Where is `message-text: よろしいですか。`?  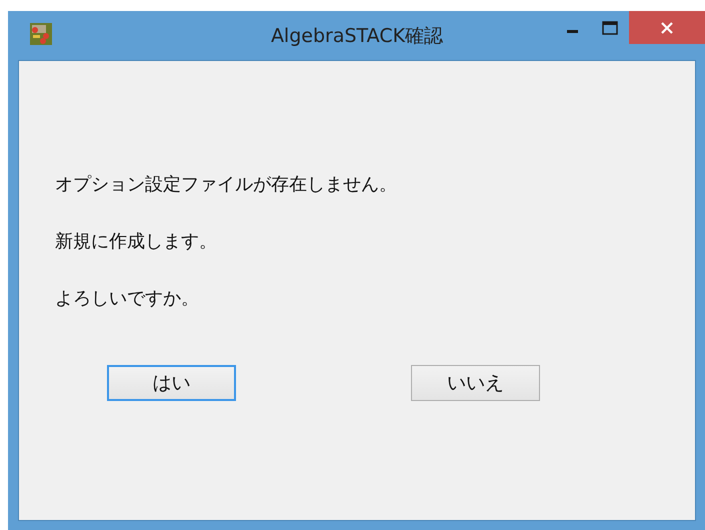 message-text: よろしいですか。 is located at coordinates (127, 299).